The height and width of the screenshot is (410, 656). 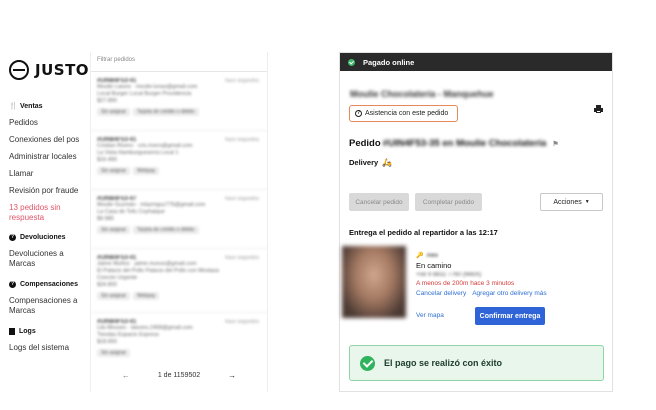 What do you see at coordinates (128, 335) in the screenshot?
I see `order-store: Tiendas Espacio Express` at bounding box center [128, 335].